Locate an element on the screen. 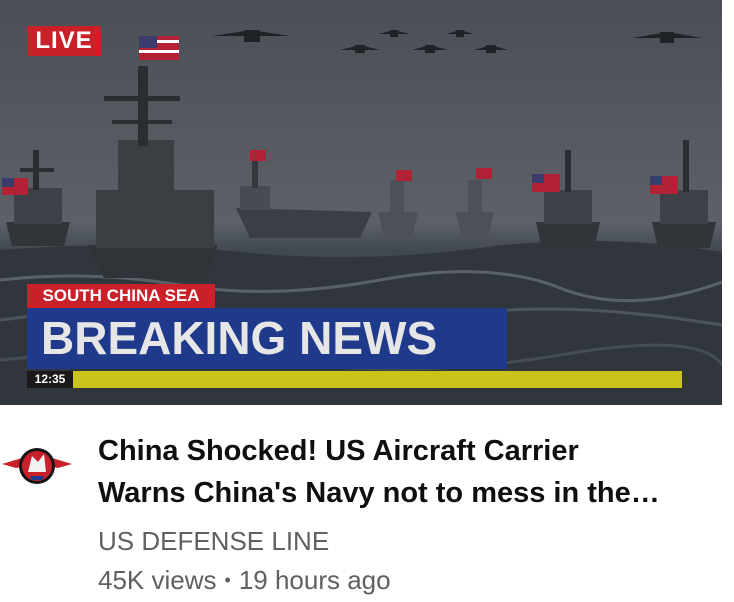 This screenshot has height=602, width=734. breaking-news-headline: BREAKING NEWS is located at coordinates (267, 338).